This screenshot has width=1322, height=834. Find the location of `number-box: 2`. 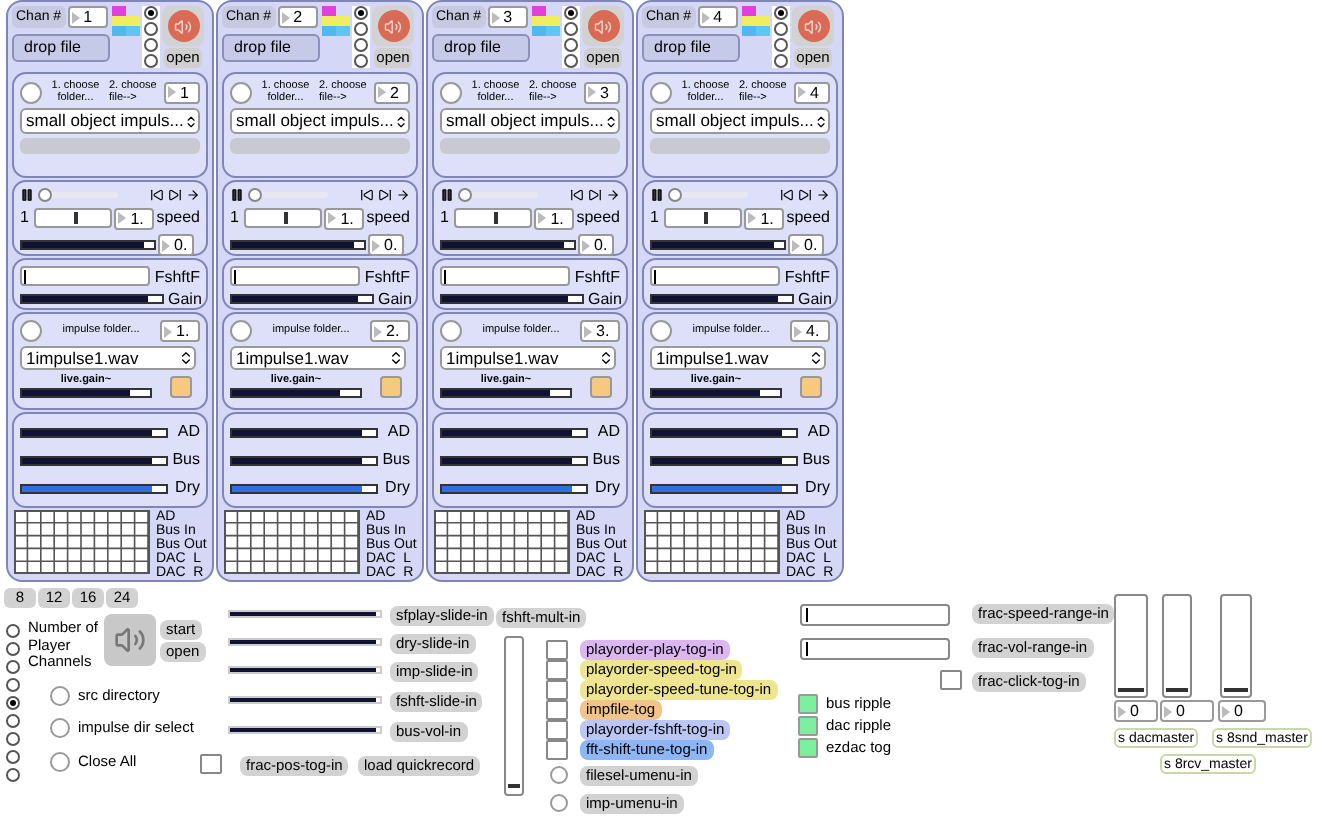

number-box: 2 is located at coordinates (392, 92).